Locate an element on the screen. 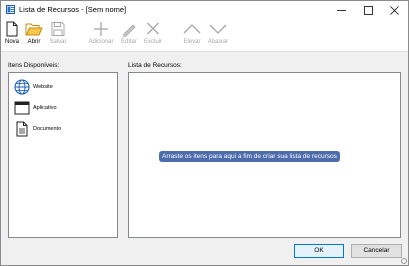 The image size is (409, 266). add-button: Adicionar is located at coordinates (101, 35).